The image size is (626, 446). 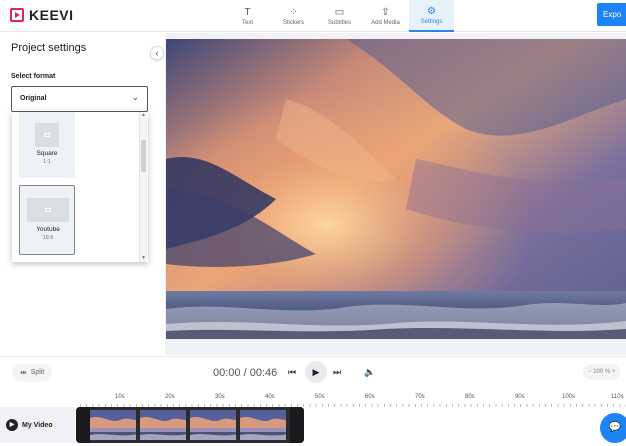 What do you see at coordinates (48, 229) in the screenshot?
I see `format-name: Youtube` at bounding box center [48, 229].